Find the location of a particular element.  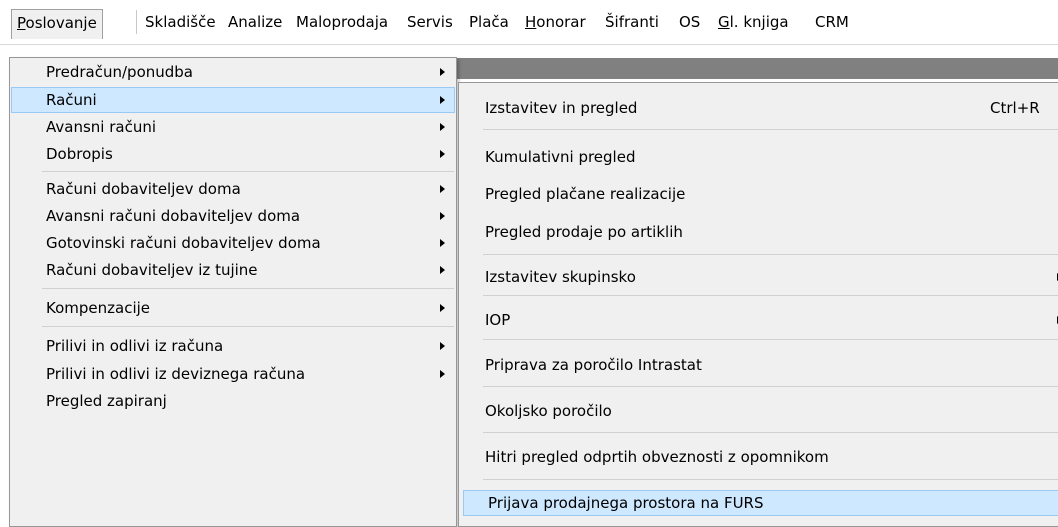

menu-item-racuni-tujina: Računi dobaviteljev iz tujine is located at coordinates (233, 271).